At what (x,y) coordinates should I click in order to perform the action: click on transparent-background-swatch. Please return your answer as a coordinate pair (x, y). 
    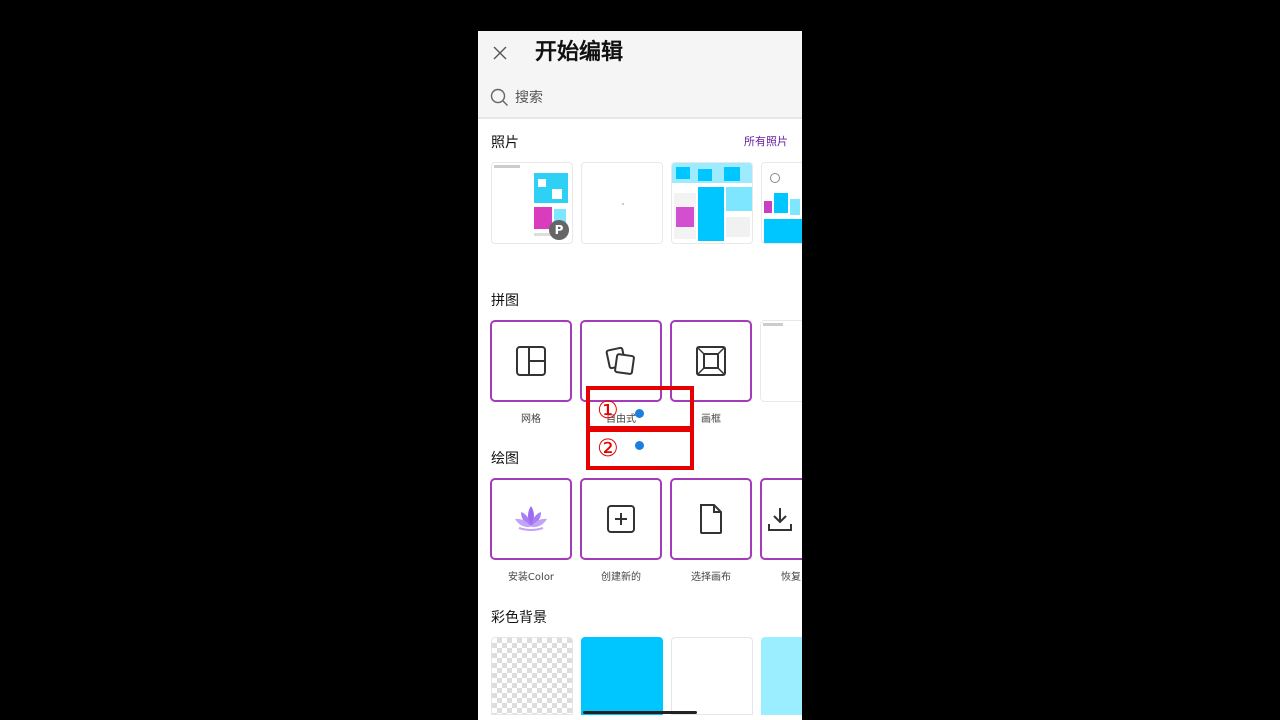
    Looking at the image, I should click on (532, 676).